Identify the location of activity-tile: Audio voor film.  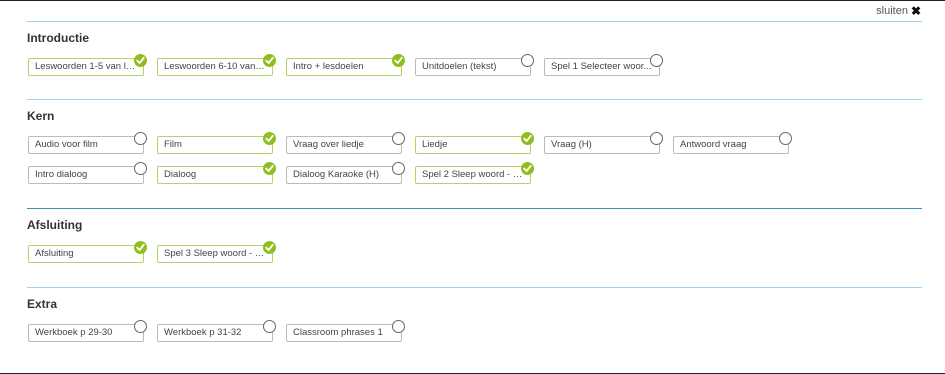
(86, 145).